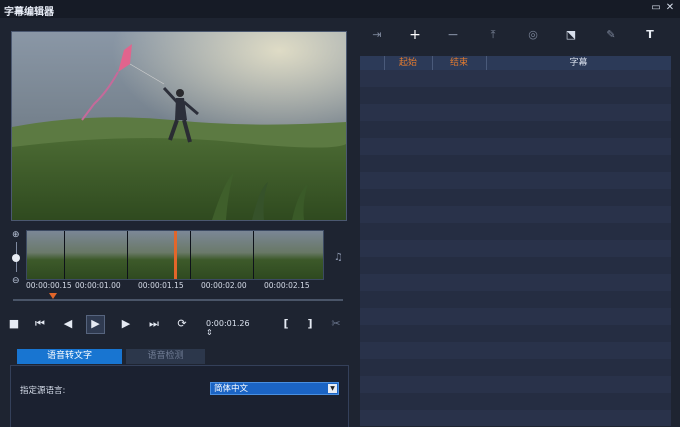  What do you see at coordinates (179, 396) in the screenshot?
I see `speech-panel` at bounding box center [179, 396].